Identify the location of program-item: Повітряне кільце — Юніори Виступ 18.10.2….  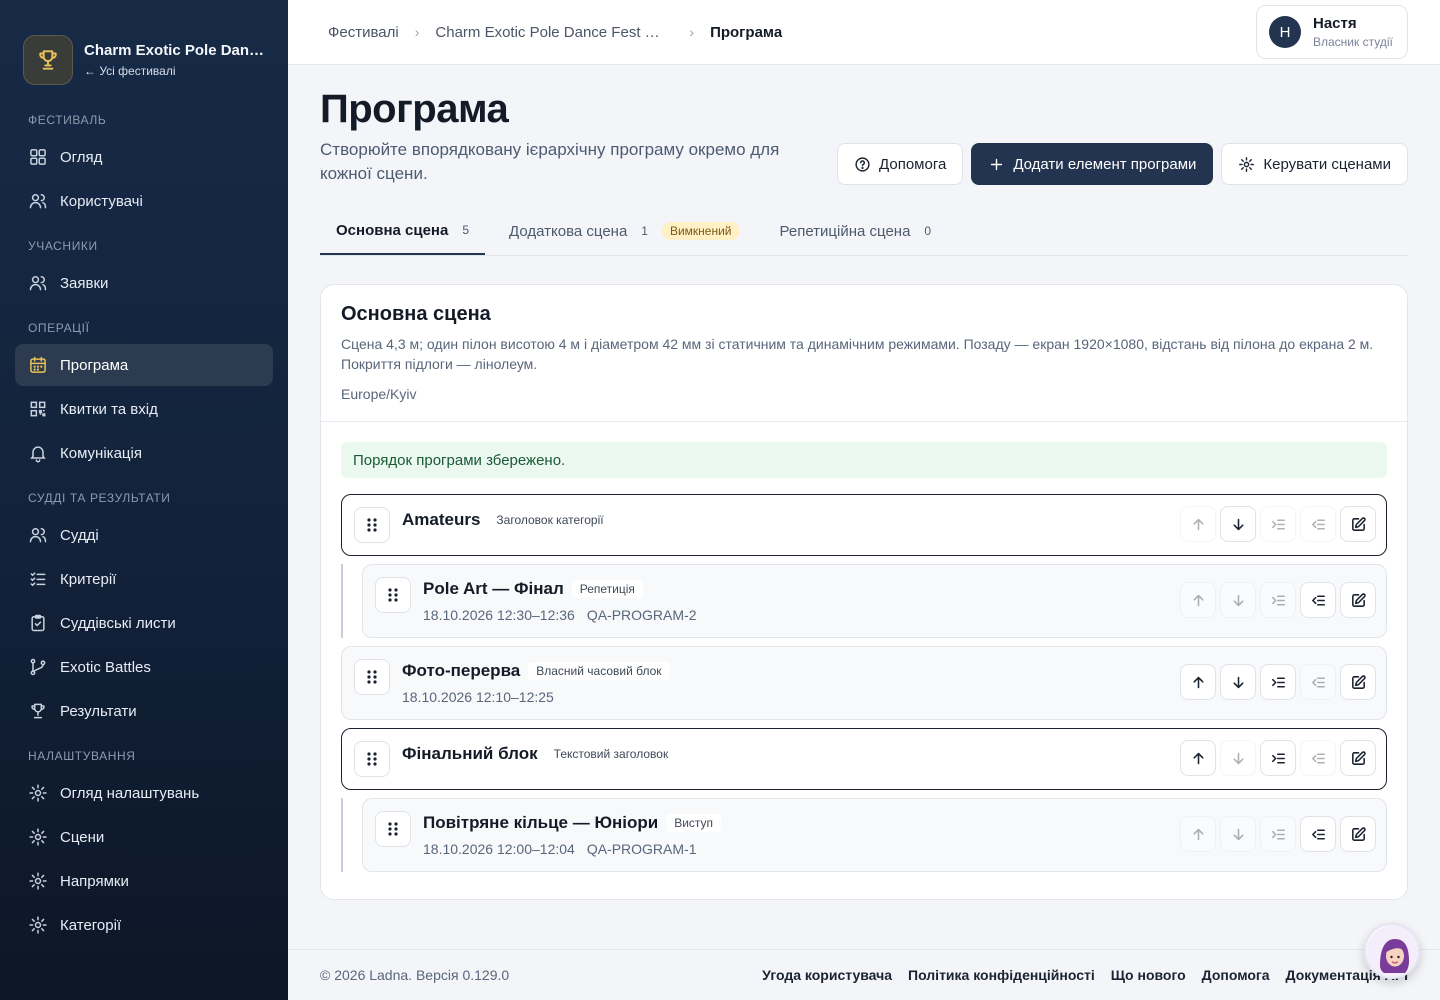
(874, 835).